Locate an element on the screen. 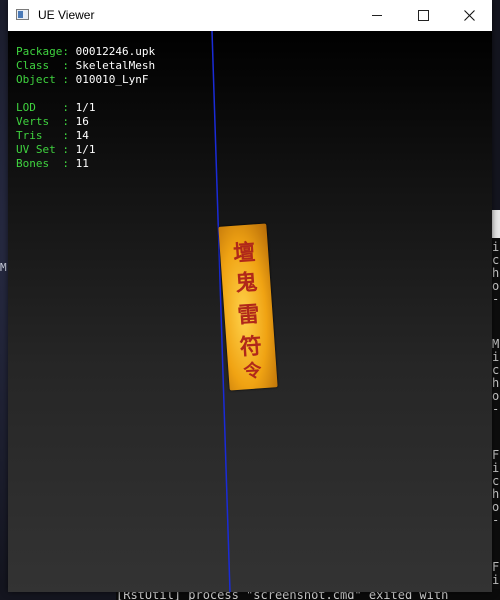  info-object: Object : 010010_LynF is located at coordinates (82, 79).